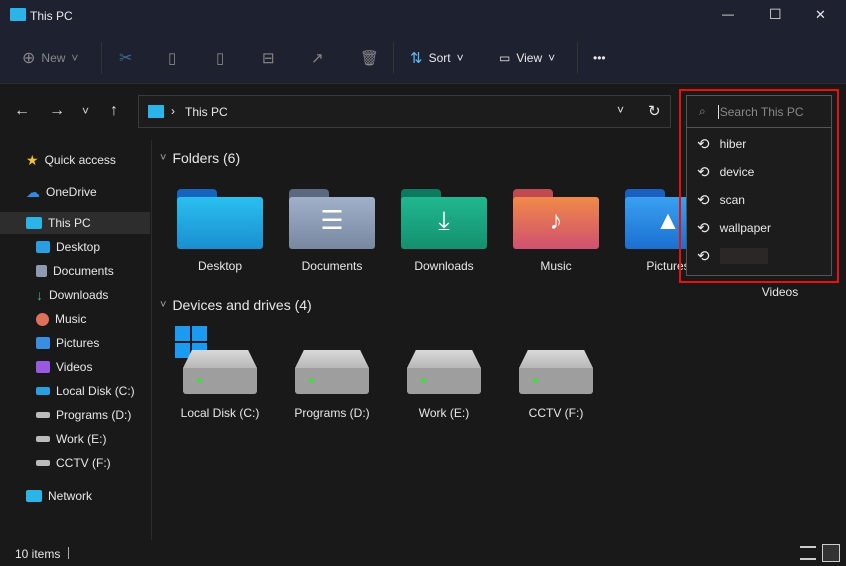  What do you see at coordinates (111, 367) in the screenshot?
I see `sidebar-item-videos: Videos` at bounding box center [111, 367].